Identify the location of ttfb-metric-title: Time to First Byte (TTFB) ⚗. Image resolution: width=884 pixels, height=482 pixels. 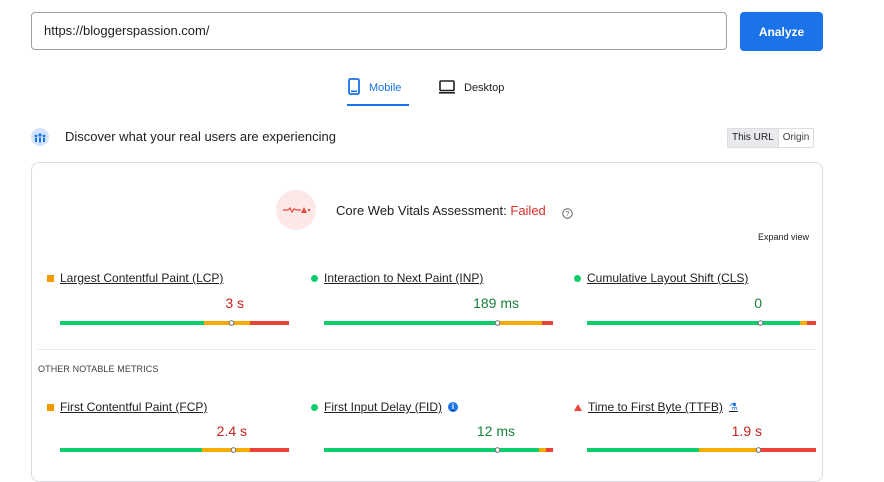
(656, 407).